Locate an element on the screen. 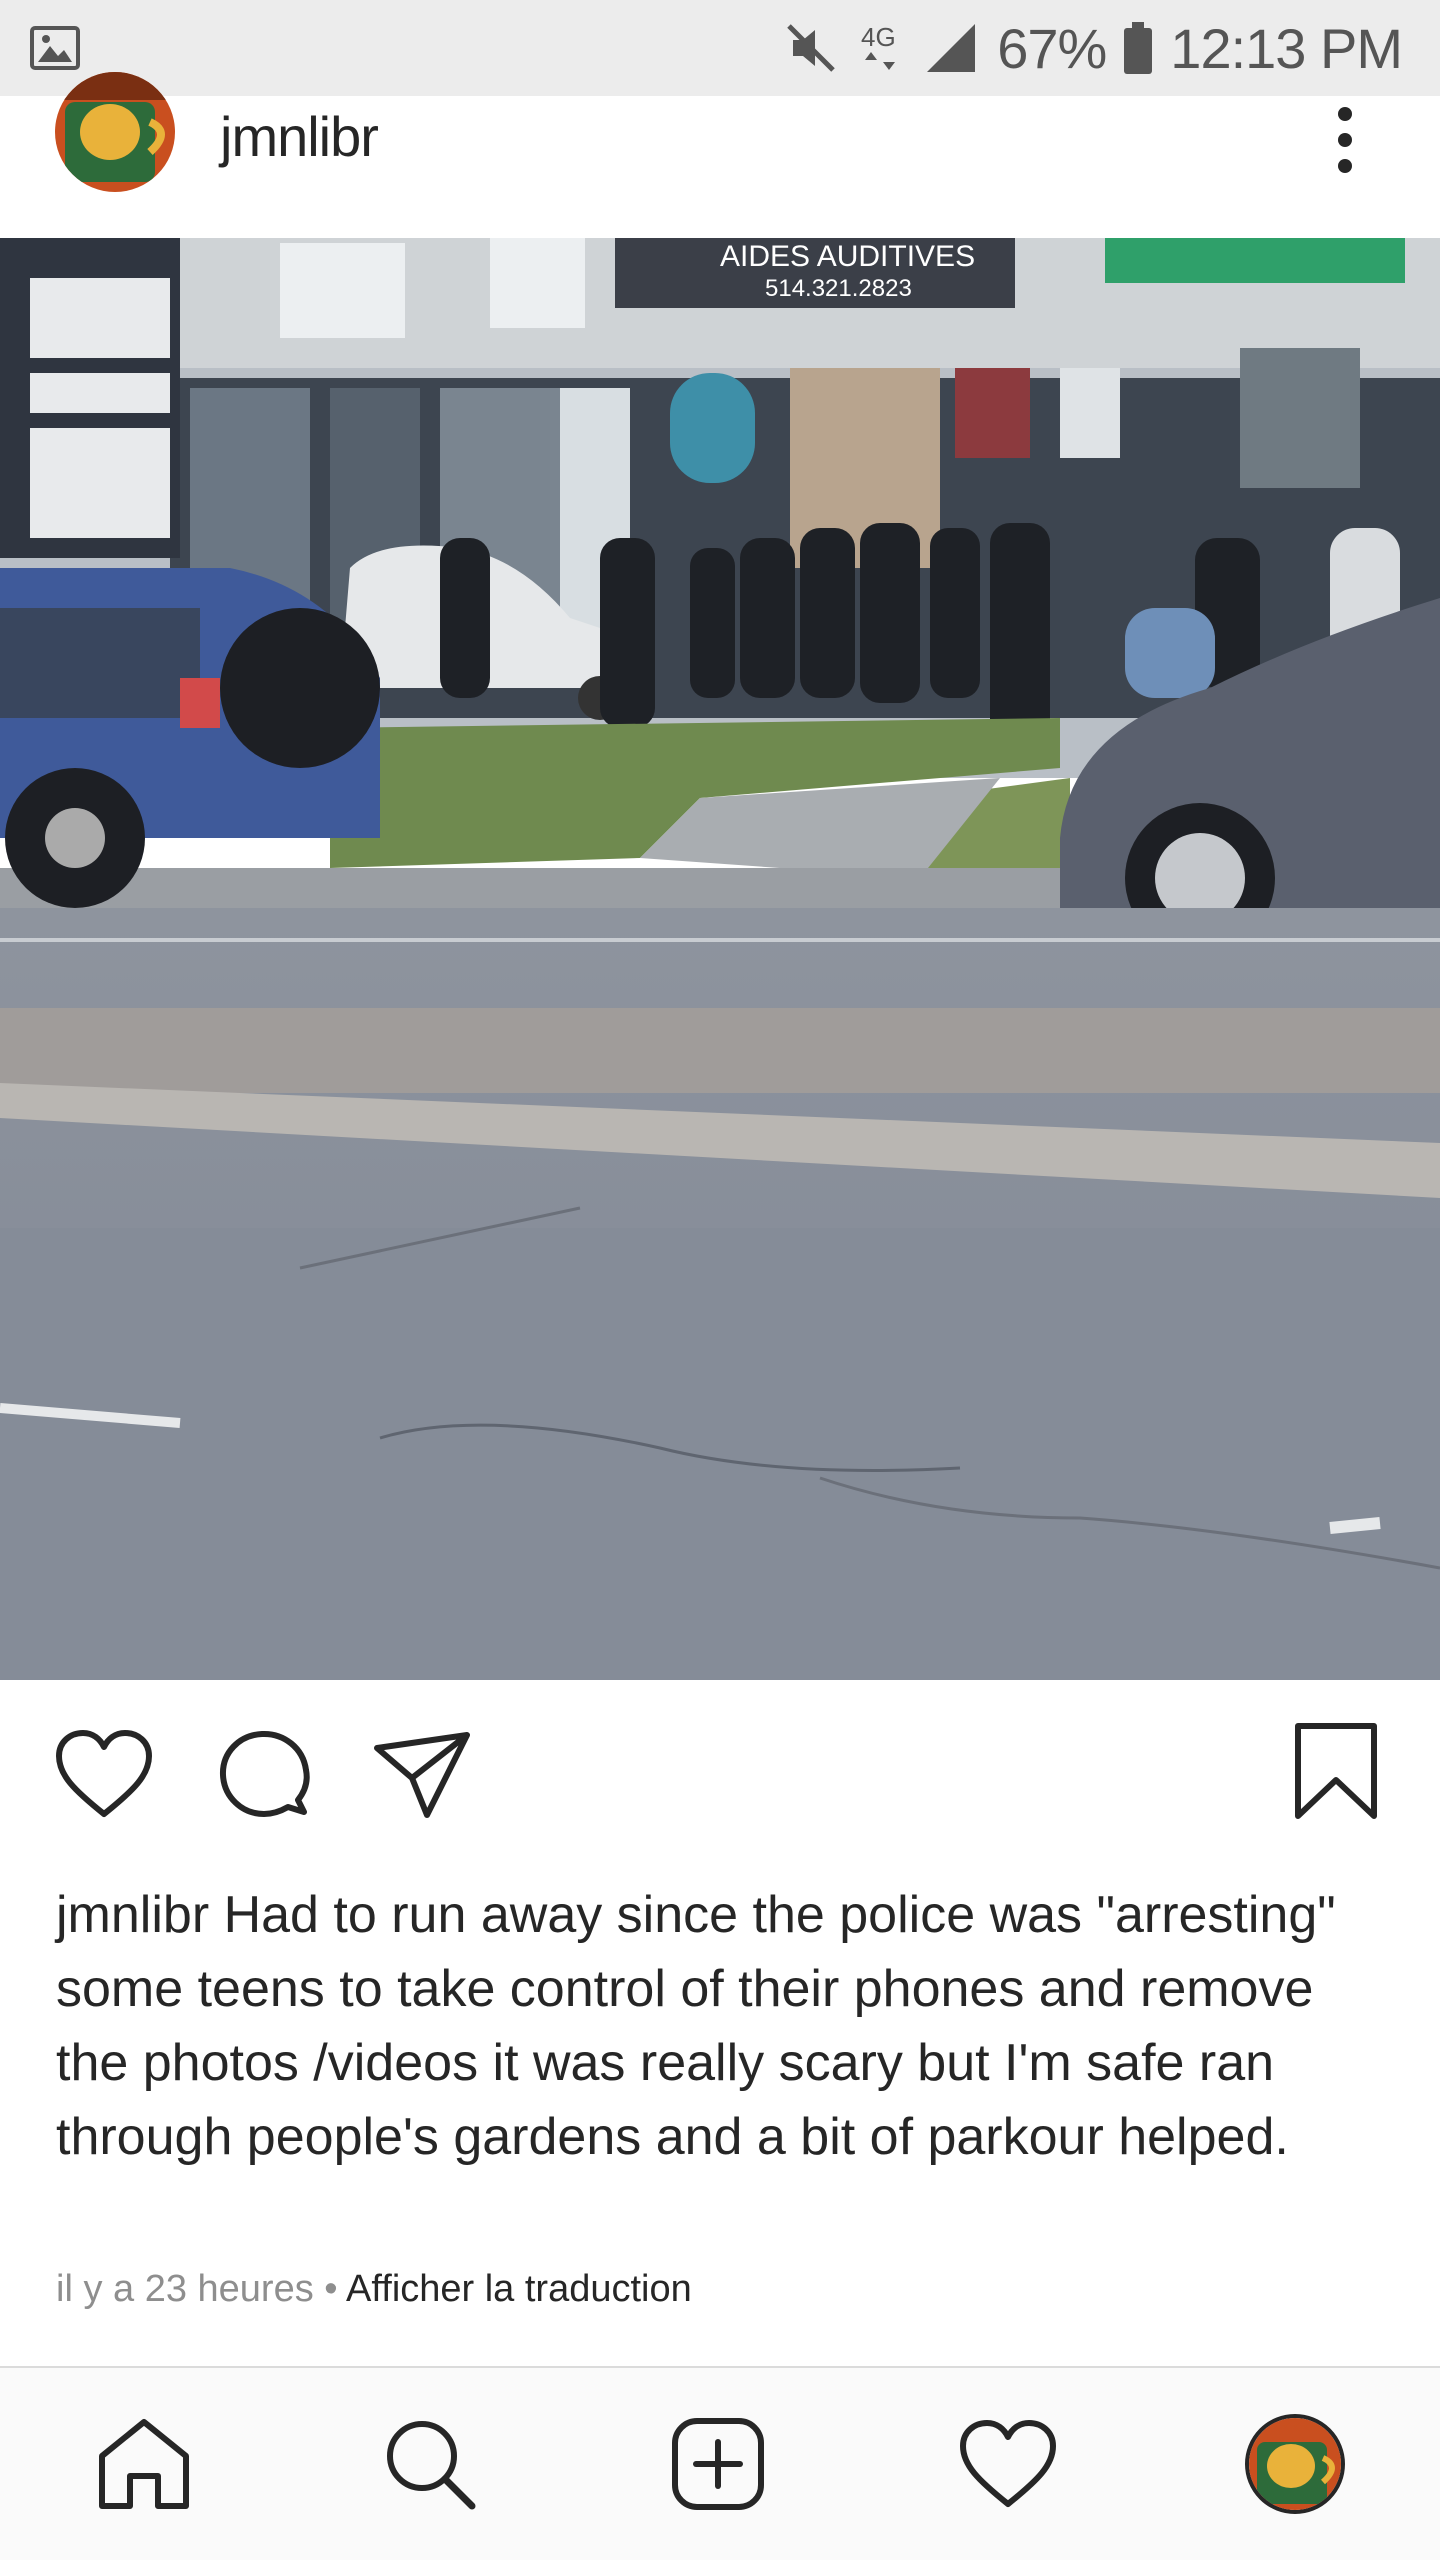  mute-icon is located at coordinates (811, 48).